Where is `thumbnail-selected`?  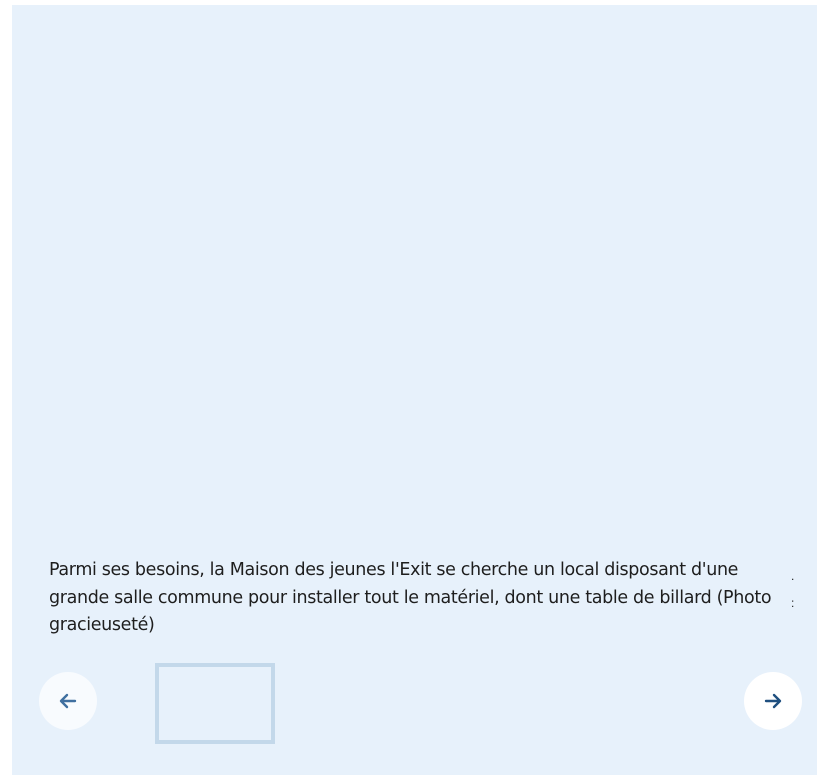 thumbnail-selected is located at coordinates (215, 703).